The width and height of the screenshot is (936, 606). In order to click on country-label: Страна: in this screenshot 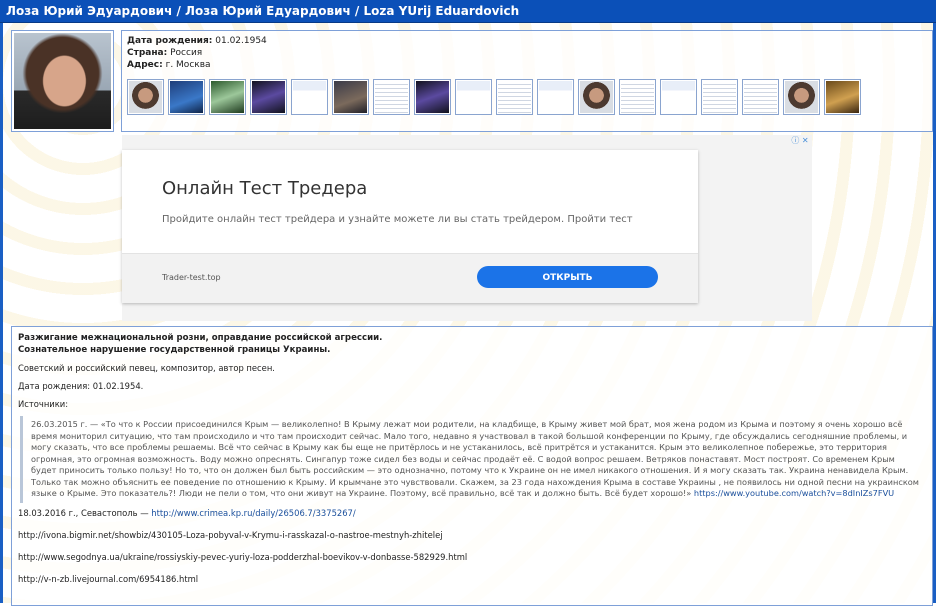, I will do `click(147, 53)`.